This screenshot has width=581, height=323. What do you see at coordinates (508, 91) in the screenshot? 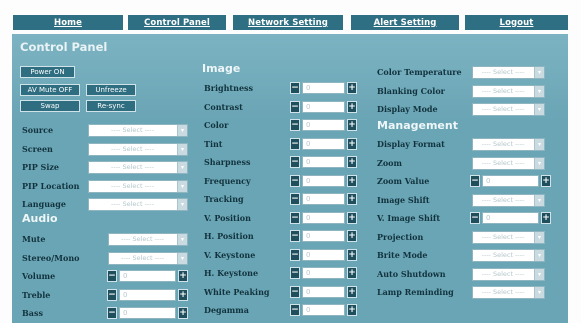
I see `blanking-color-select: ---- Select ---- ▾` at bounding box center [508, 91].